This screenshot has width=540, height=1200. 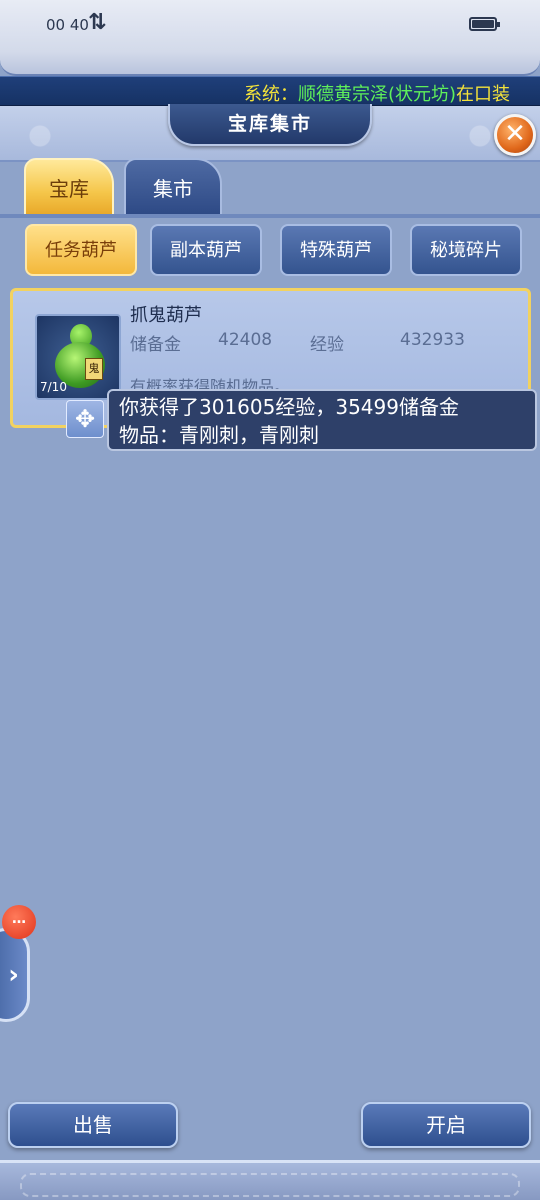 I want to click on ticker-prefix: 系统：, so click(x=271, y=94).